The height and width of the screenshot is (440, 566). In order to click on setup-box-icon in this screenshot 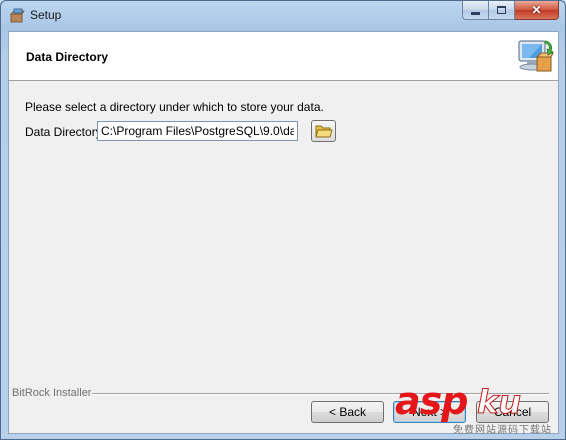, I will do `click(17, 15)`.